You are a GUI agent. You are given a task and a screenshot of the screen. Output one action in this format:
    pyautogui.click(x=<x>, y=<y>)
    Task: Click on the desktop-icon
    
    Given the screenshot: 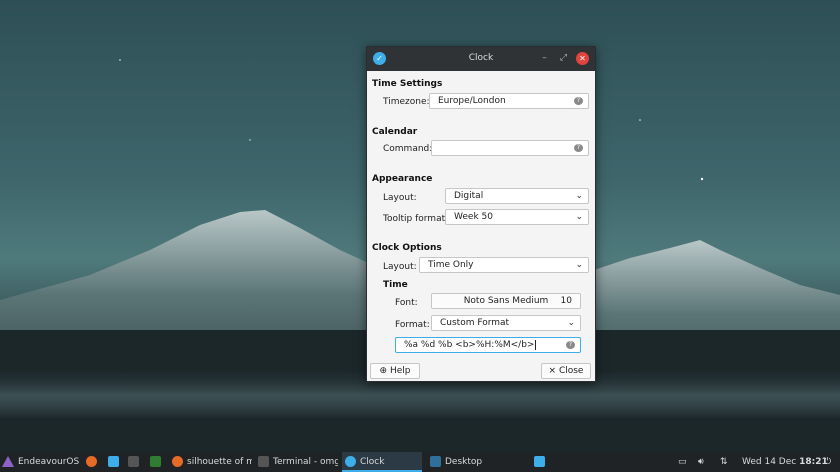 What is the action you would take?
    pyautogui.click(x=435, y=461)
    